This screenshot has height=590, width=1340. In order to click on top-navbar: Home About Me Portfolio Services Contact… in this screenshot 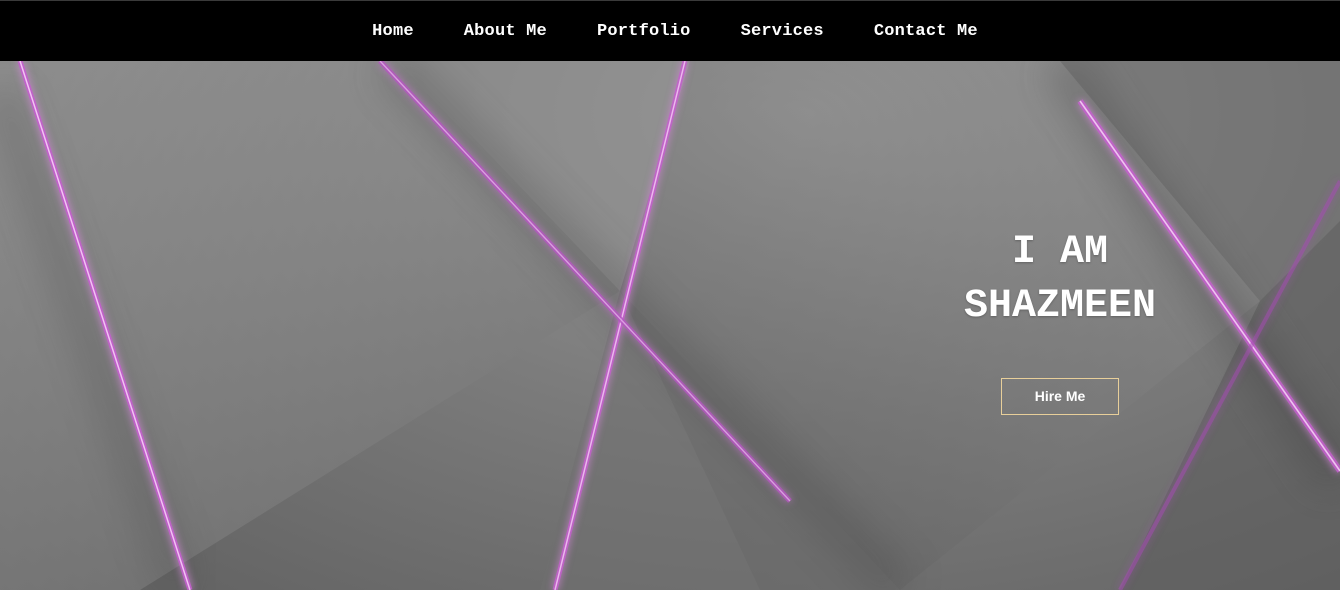, I will do `click(670, 30)`.